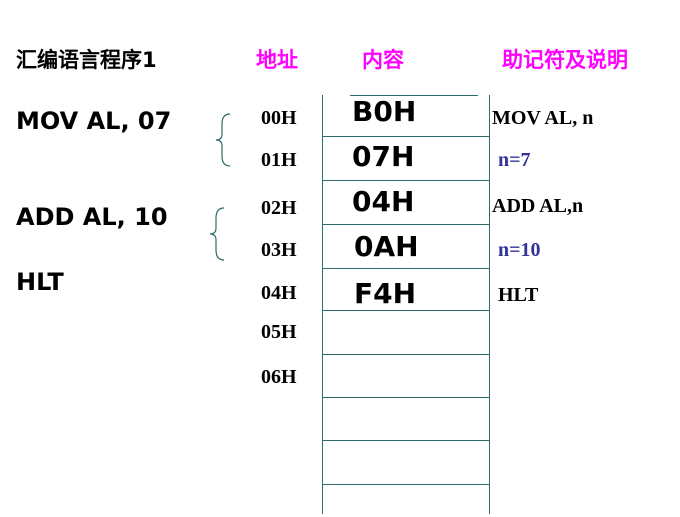 This screenshot has height=517, width=680. I want to click on content-column-header: 内容, so click(383, 60).